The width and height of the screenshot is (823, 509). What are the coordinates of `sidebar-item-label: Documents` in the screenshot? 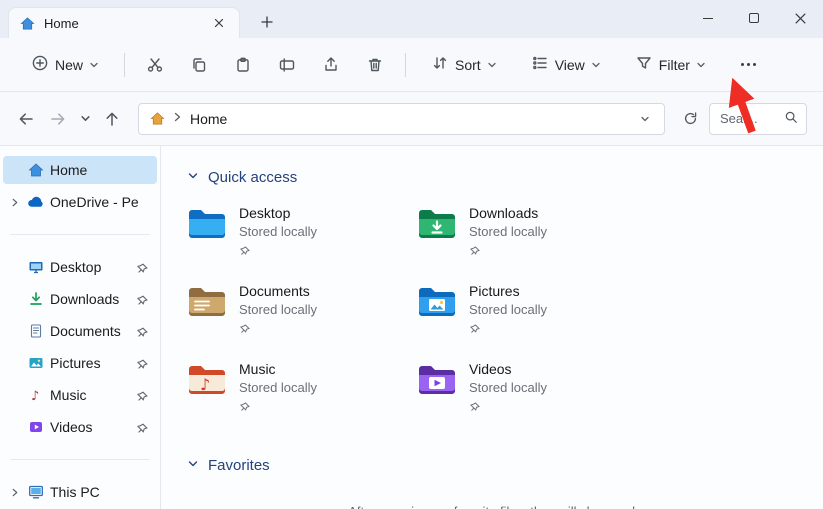 It's located at (85, 331).